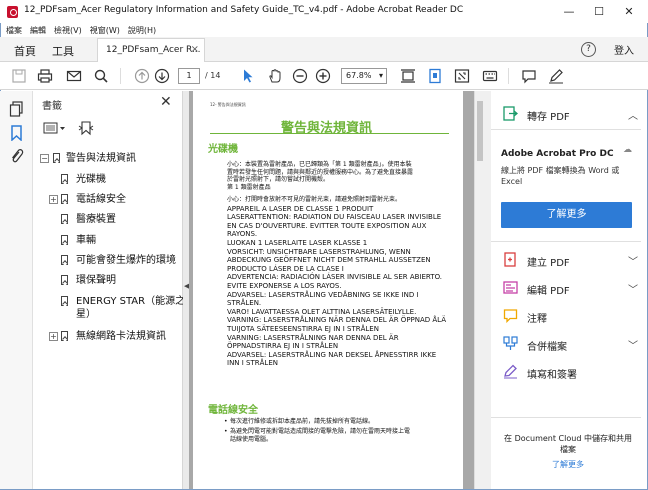  I want to click on tab-tools: 工具, so click(63, 51).